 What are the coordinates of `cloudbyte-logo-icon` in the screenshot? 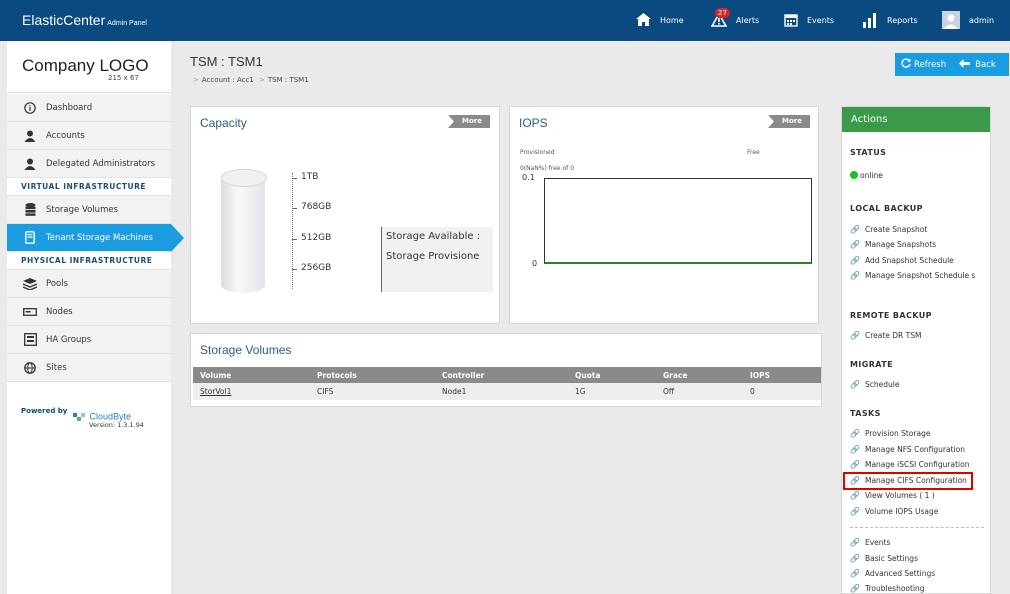 It's located at (79, 417).